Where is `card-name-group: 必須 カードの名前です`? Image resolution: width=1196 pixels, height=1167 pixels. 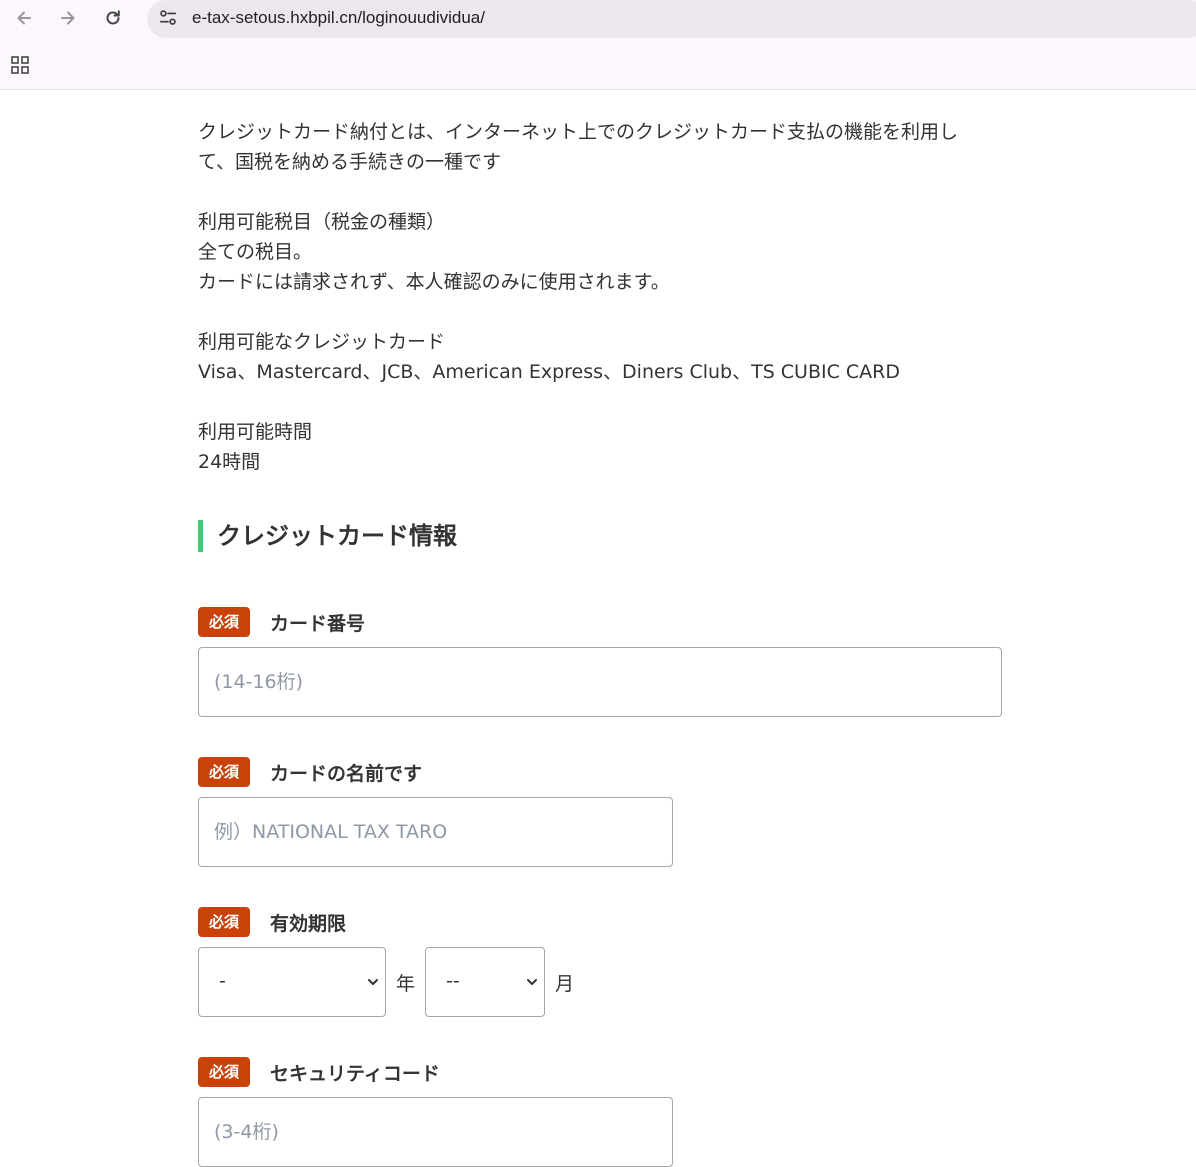
card-name-group: 必須 カードの名前です is located at coordinates (603, 812).